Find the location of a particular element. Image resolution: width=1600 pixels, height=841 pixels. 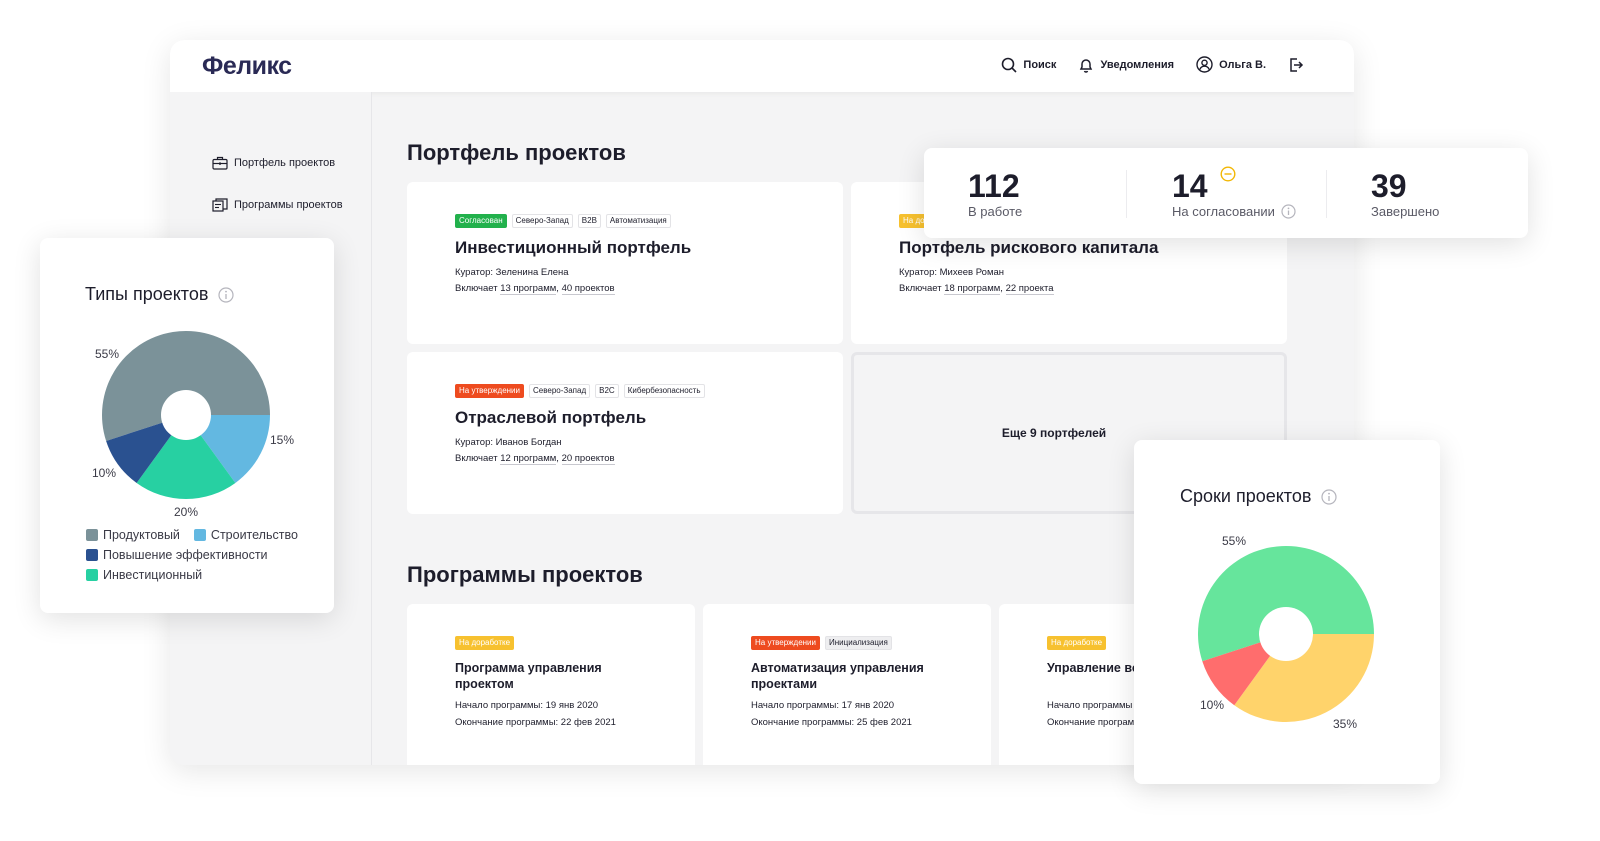

program-end: Окончание программы: 22 фев 2021 is located at coordinates (535, 722).